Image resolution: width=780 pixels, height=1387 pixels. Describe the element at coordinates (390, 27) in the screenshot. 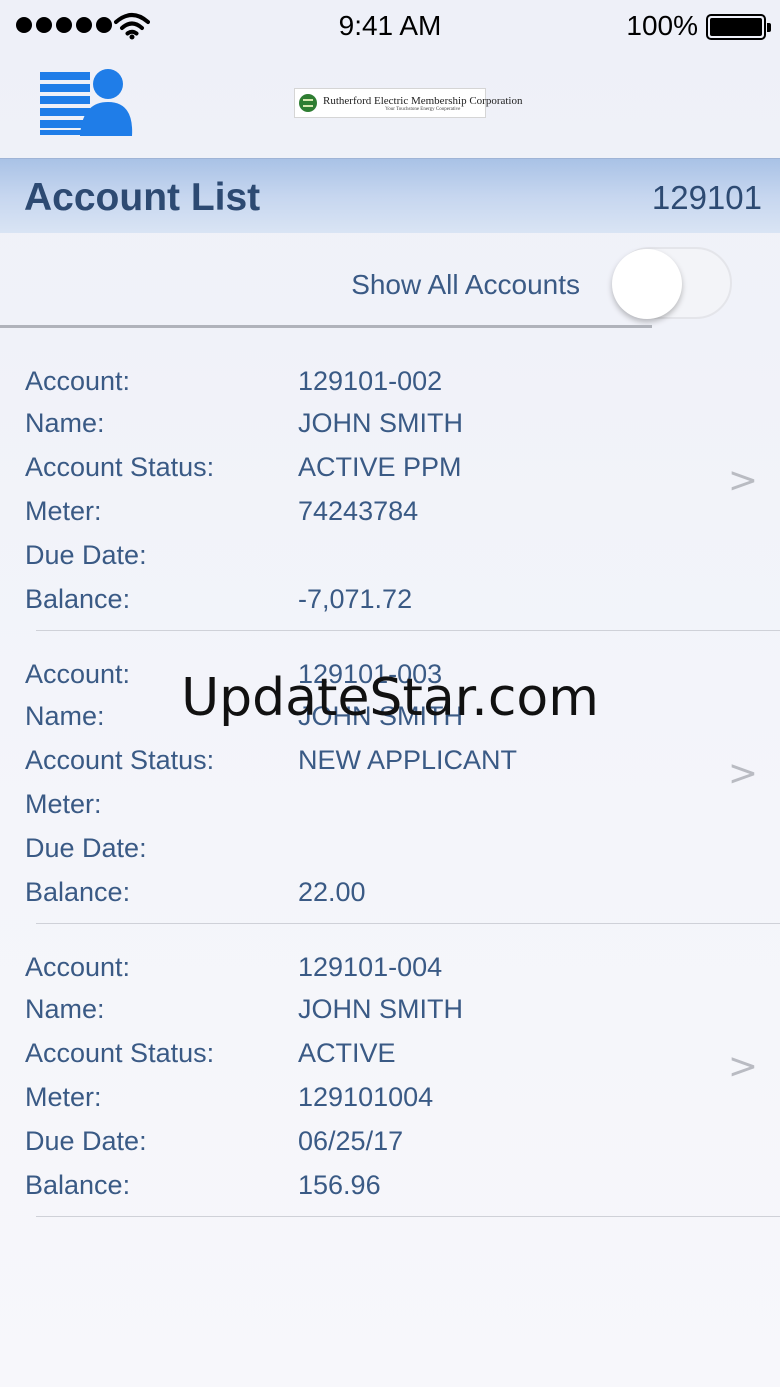

I see `status-bar: 9:41 AM 100%` at that location.